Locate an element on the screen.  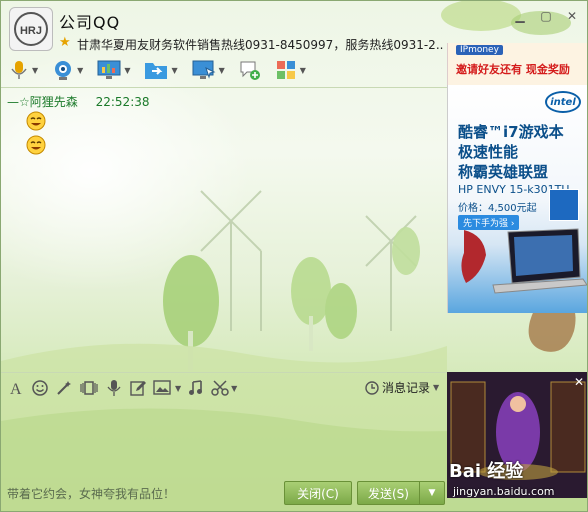
send-options-button: ▼ is located at coordinates (432, 493).